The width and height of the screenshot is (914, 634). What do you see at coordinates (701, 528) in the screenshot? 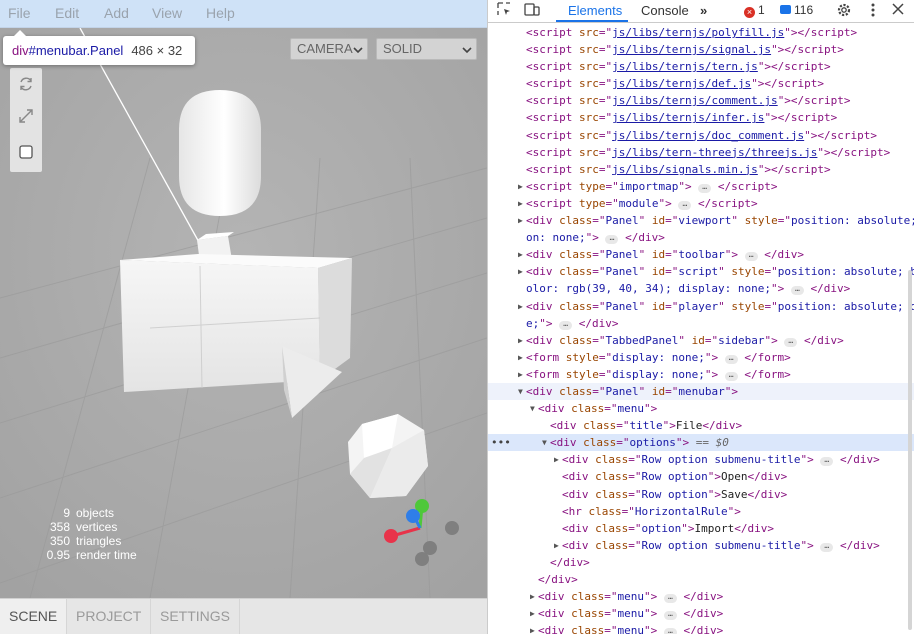
I see `dom-node: <div class="option">Import</div>` at bounding box center [701, 528].